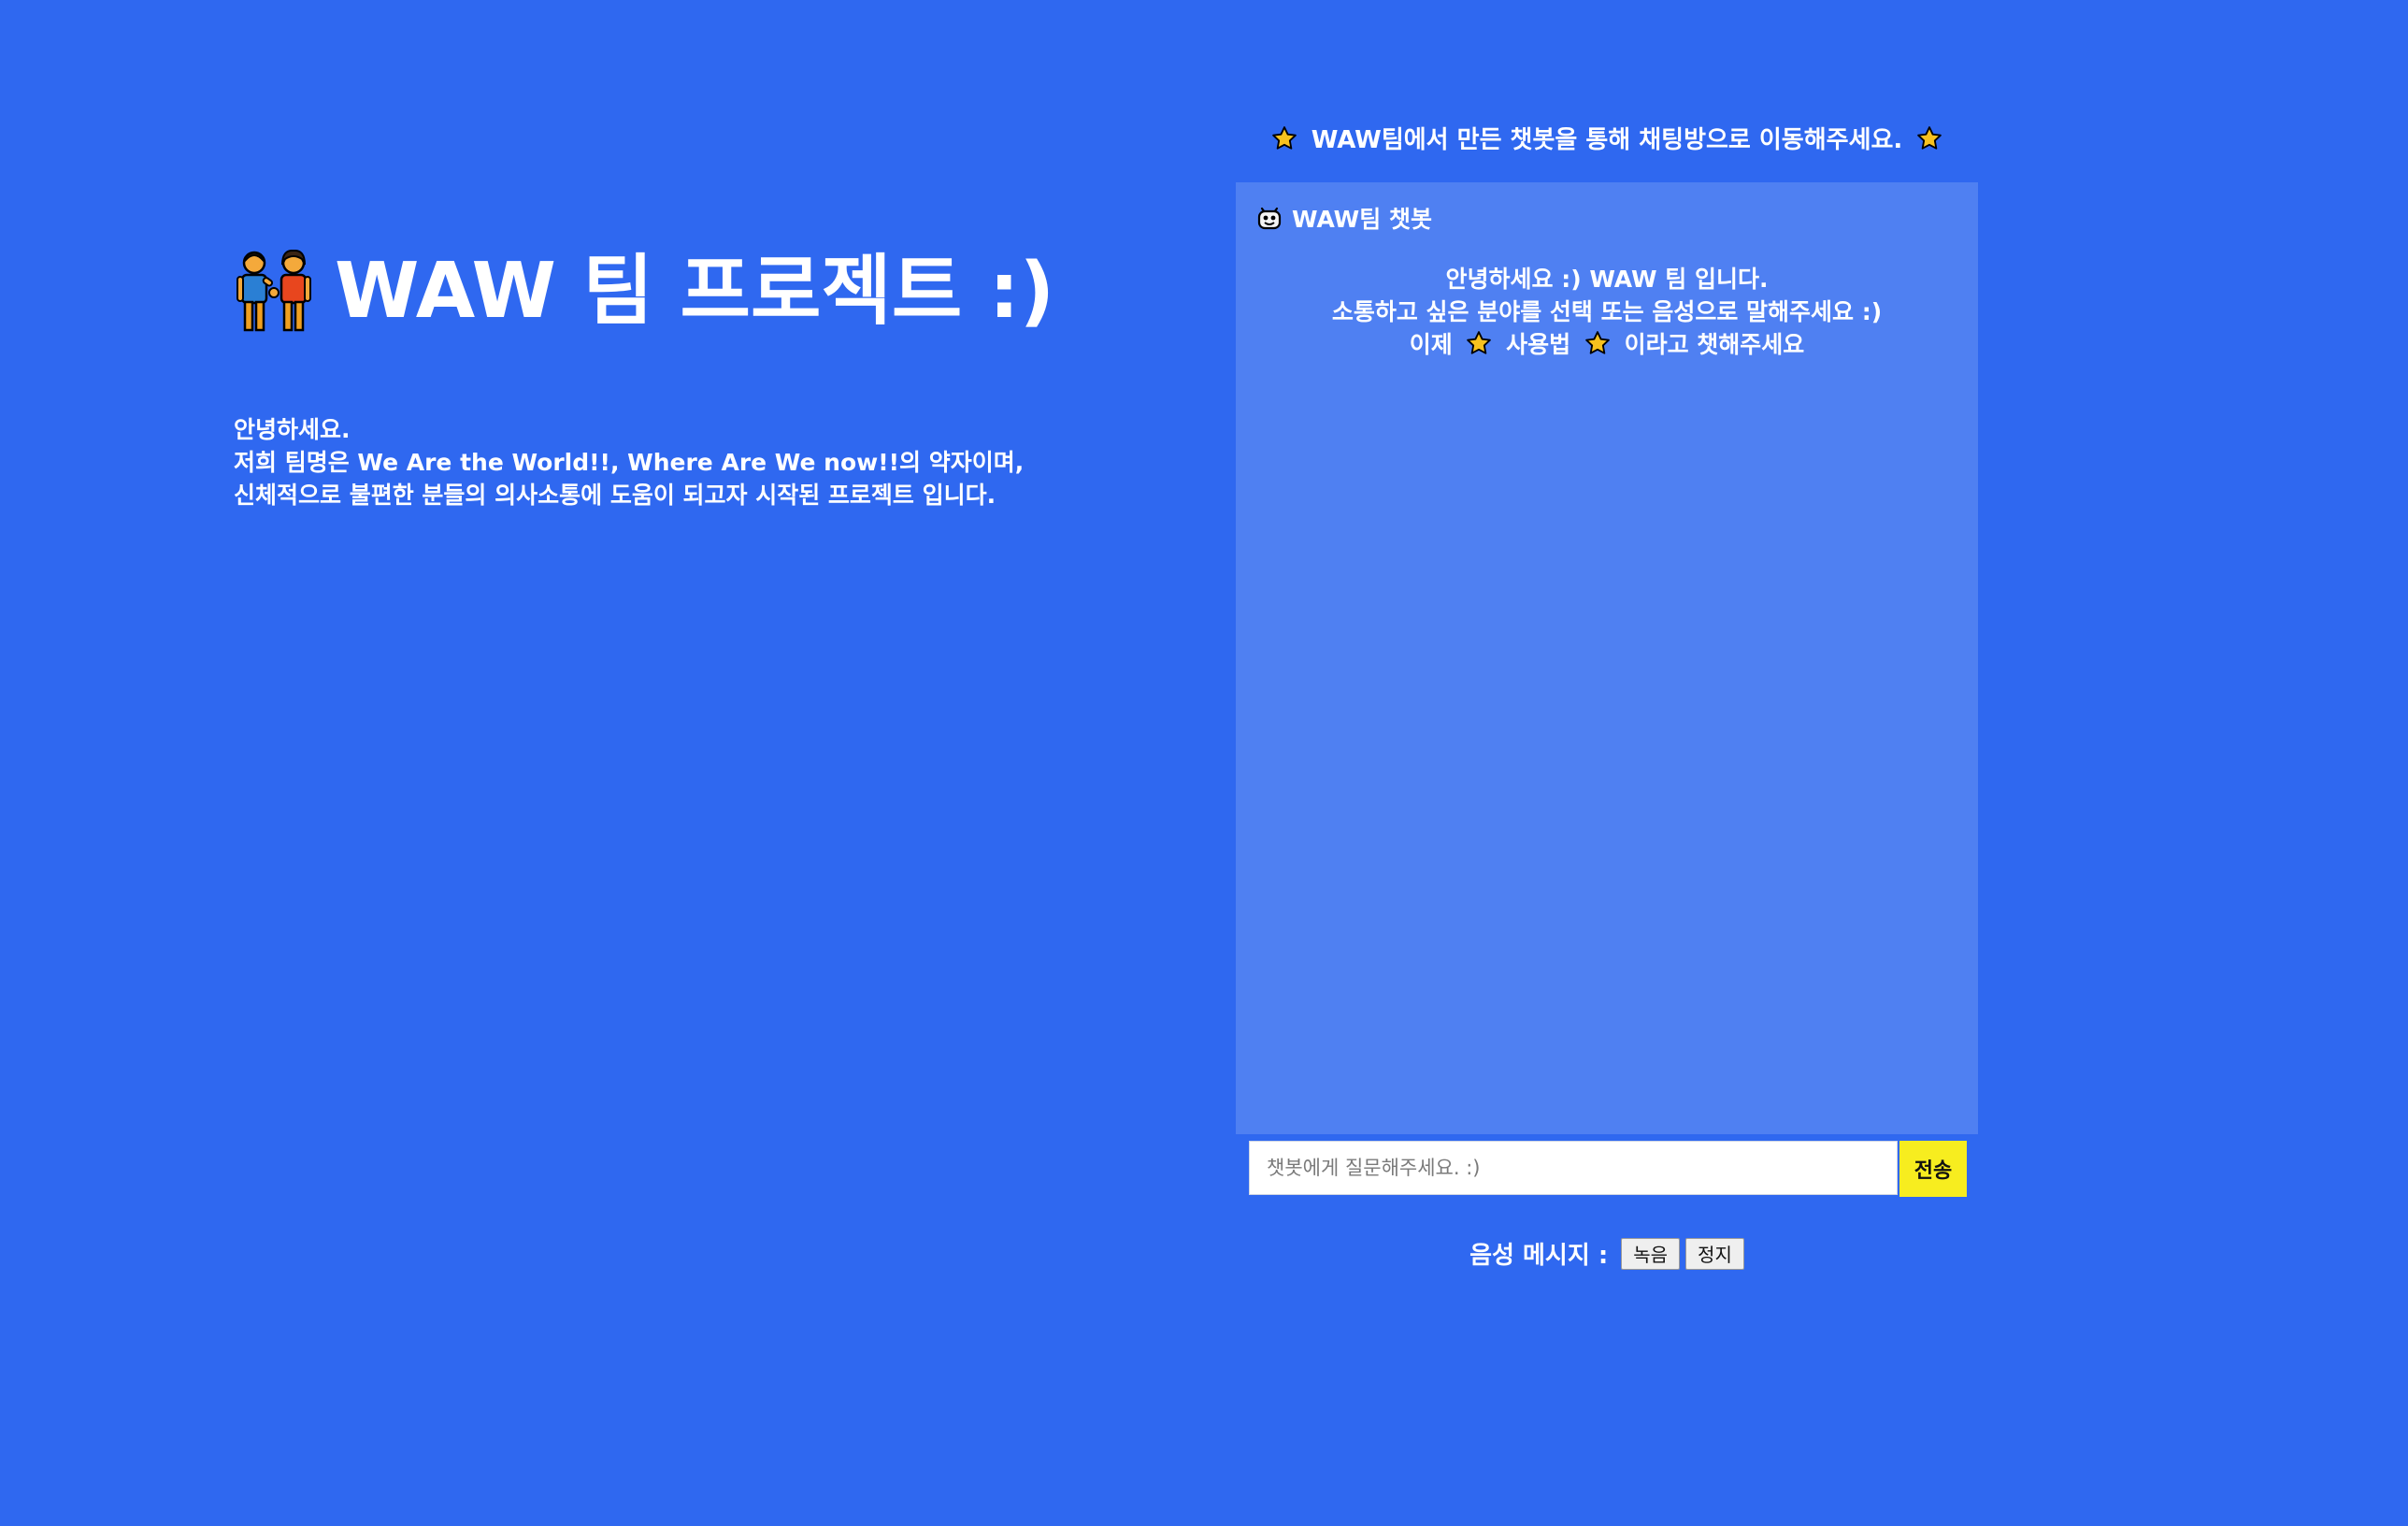 This screenshot has width=2408, height=1526. Describe the element at coordinates (1573, 1168) in the screenshot. I see `chat-input` at that location.